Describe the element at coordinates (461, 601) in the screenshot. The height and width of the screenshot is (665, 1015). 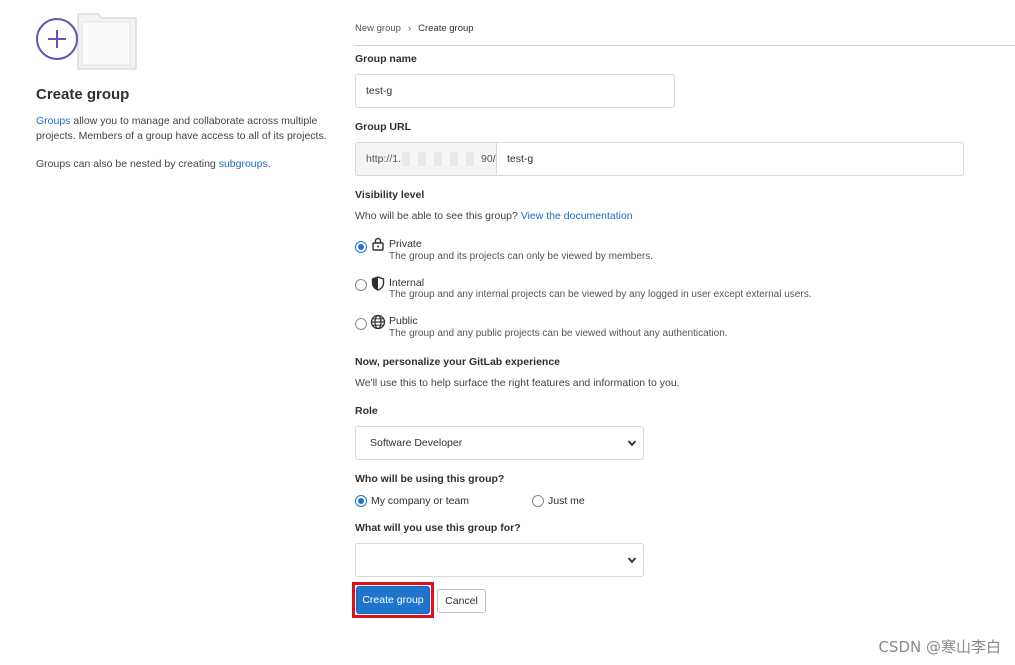
I see `cancel-button: Cancel` at that location.